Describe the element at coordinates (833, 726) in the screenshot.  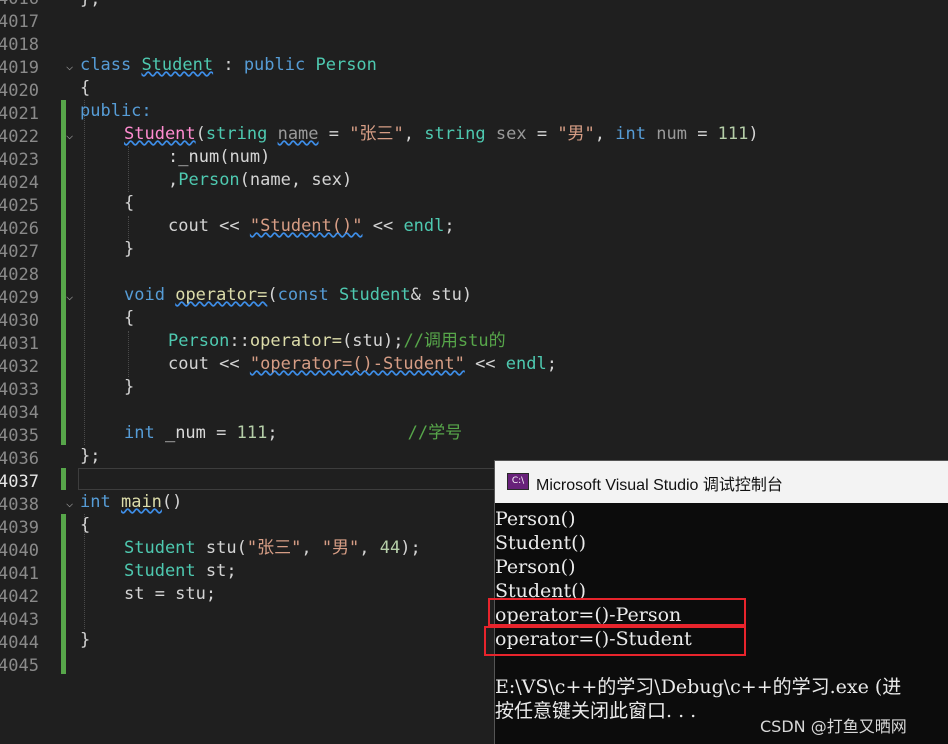
I see `watermark: CSDN @打鱼又晒网` at that location.